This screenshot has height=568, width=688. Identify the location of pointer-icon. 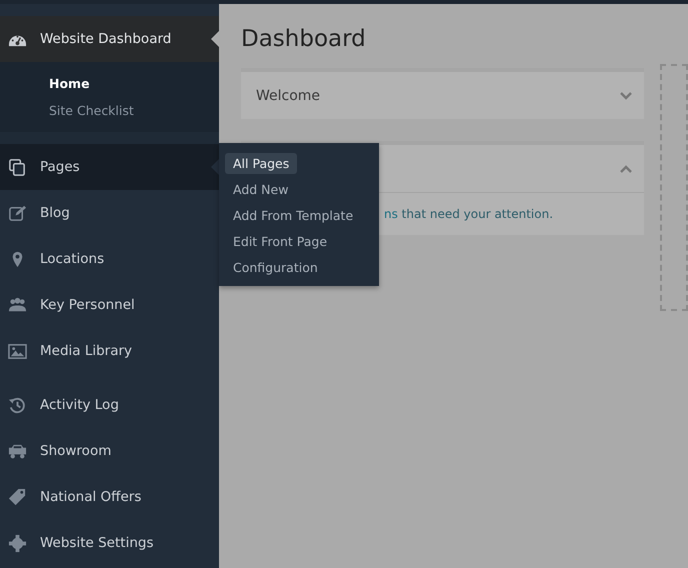
(215, 39).